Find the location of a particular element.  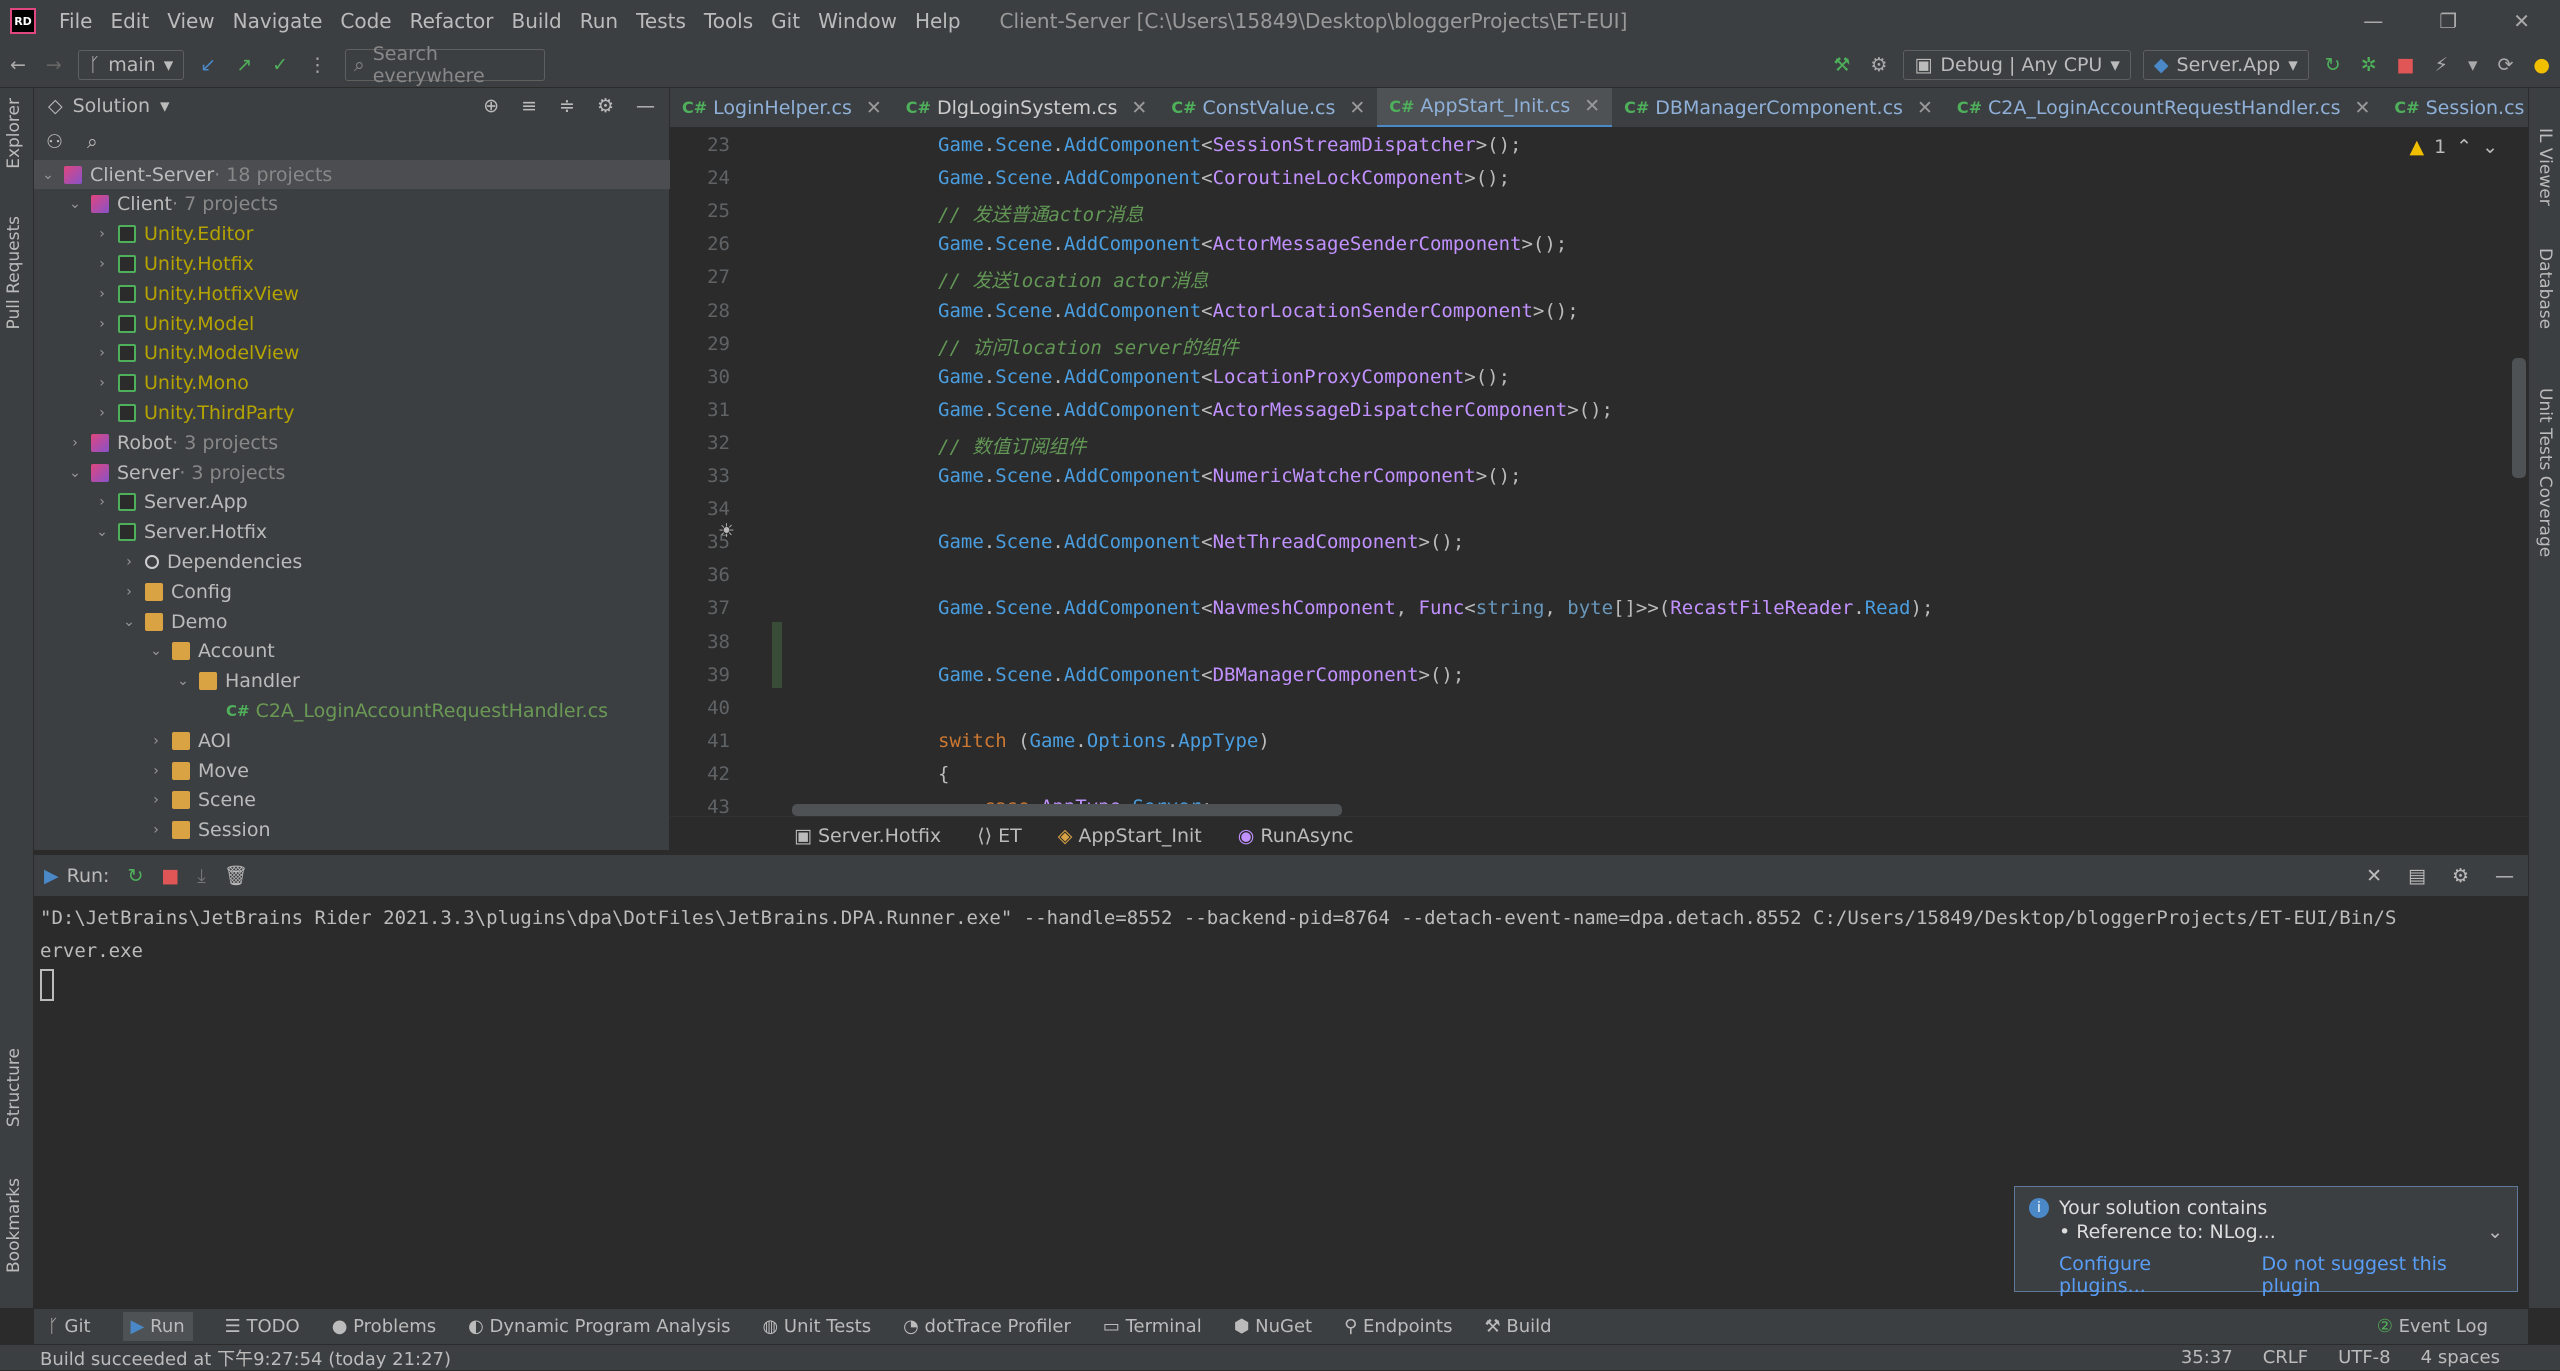

tree-item: › Unity.Mono is located at coordinates (352, 383).